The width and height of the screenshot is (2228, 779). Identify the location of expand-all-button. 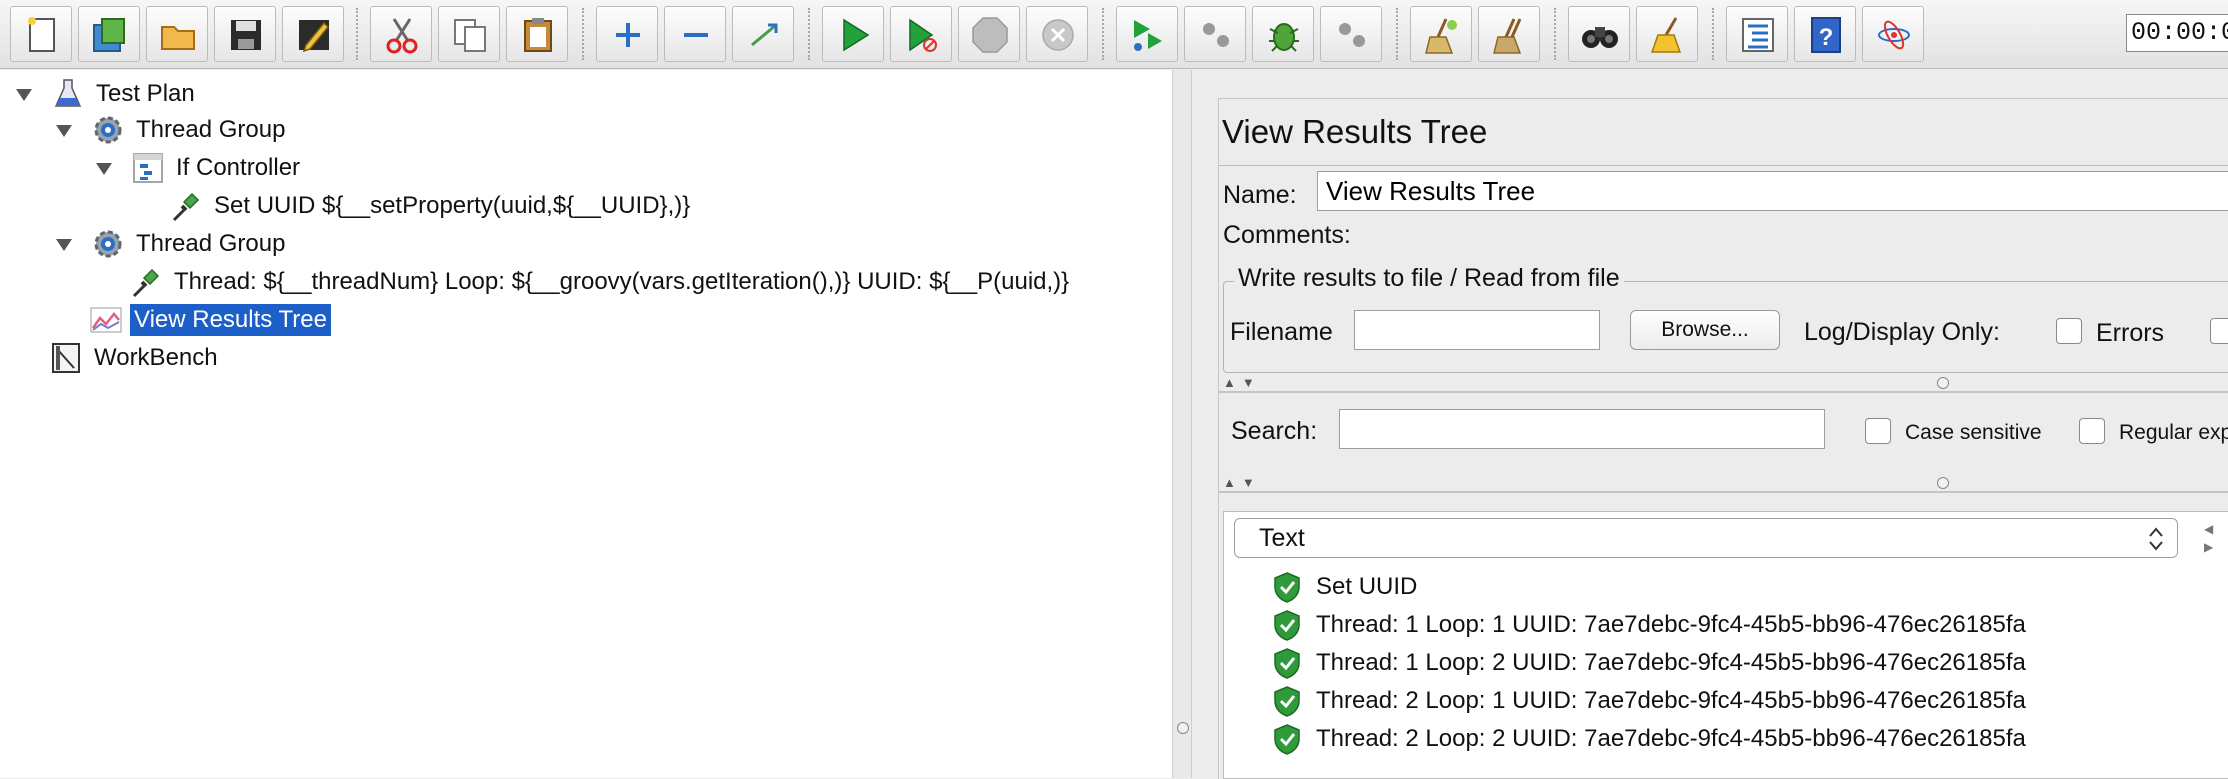
(627, 34).